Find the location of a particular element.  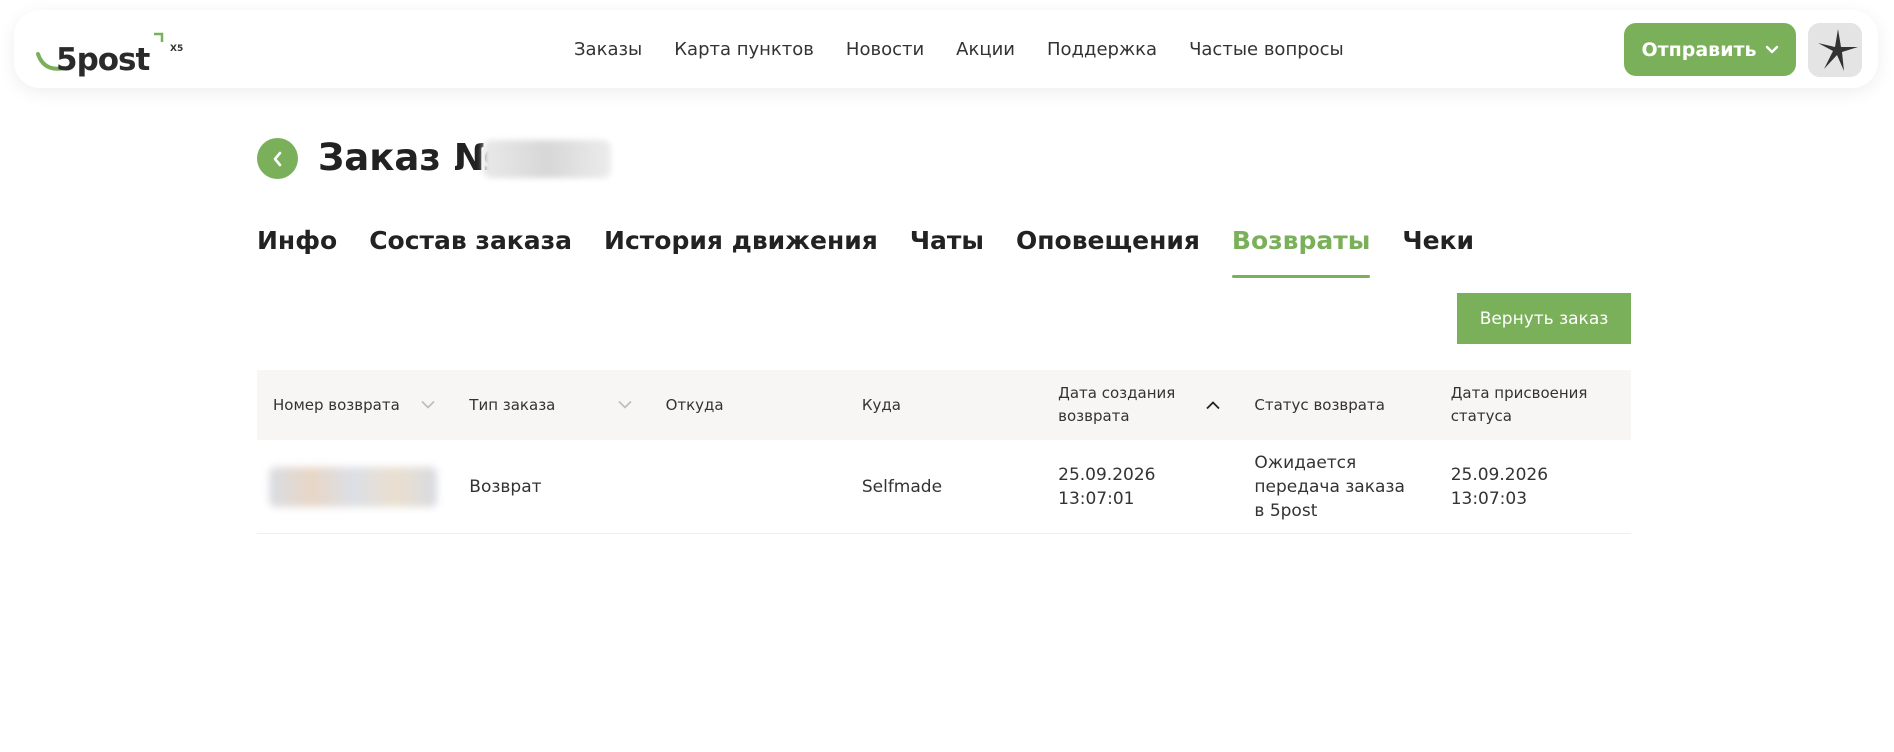

nav-item-faq: Частые вопросы is located at coordinates (1266, 49).